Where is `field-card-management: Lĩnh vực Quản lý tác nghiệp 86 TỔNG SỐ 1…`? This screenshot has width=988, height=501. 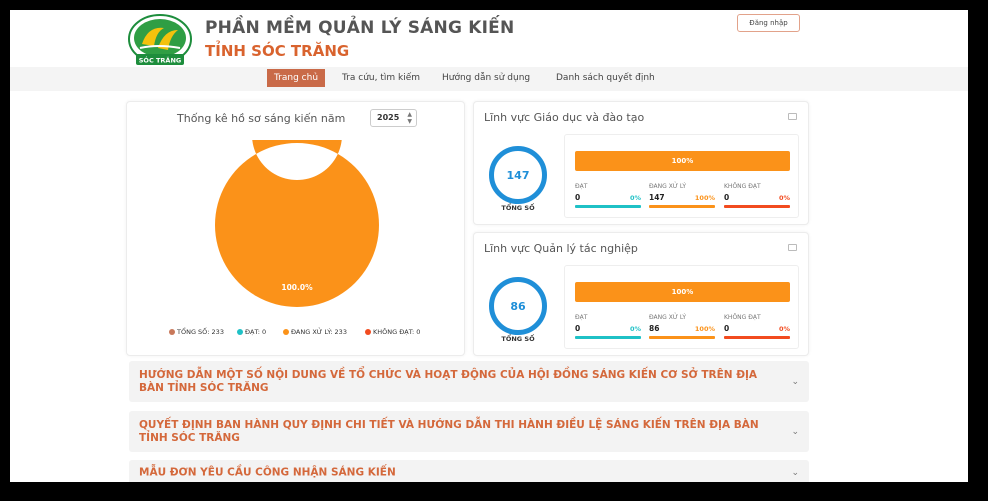
field-card-management: Lĩnh vực Quản lý tác nghiệp 86 TỔNG SỐ 1… is located at coordinates (641, 294).